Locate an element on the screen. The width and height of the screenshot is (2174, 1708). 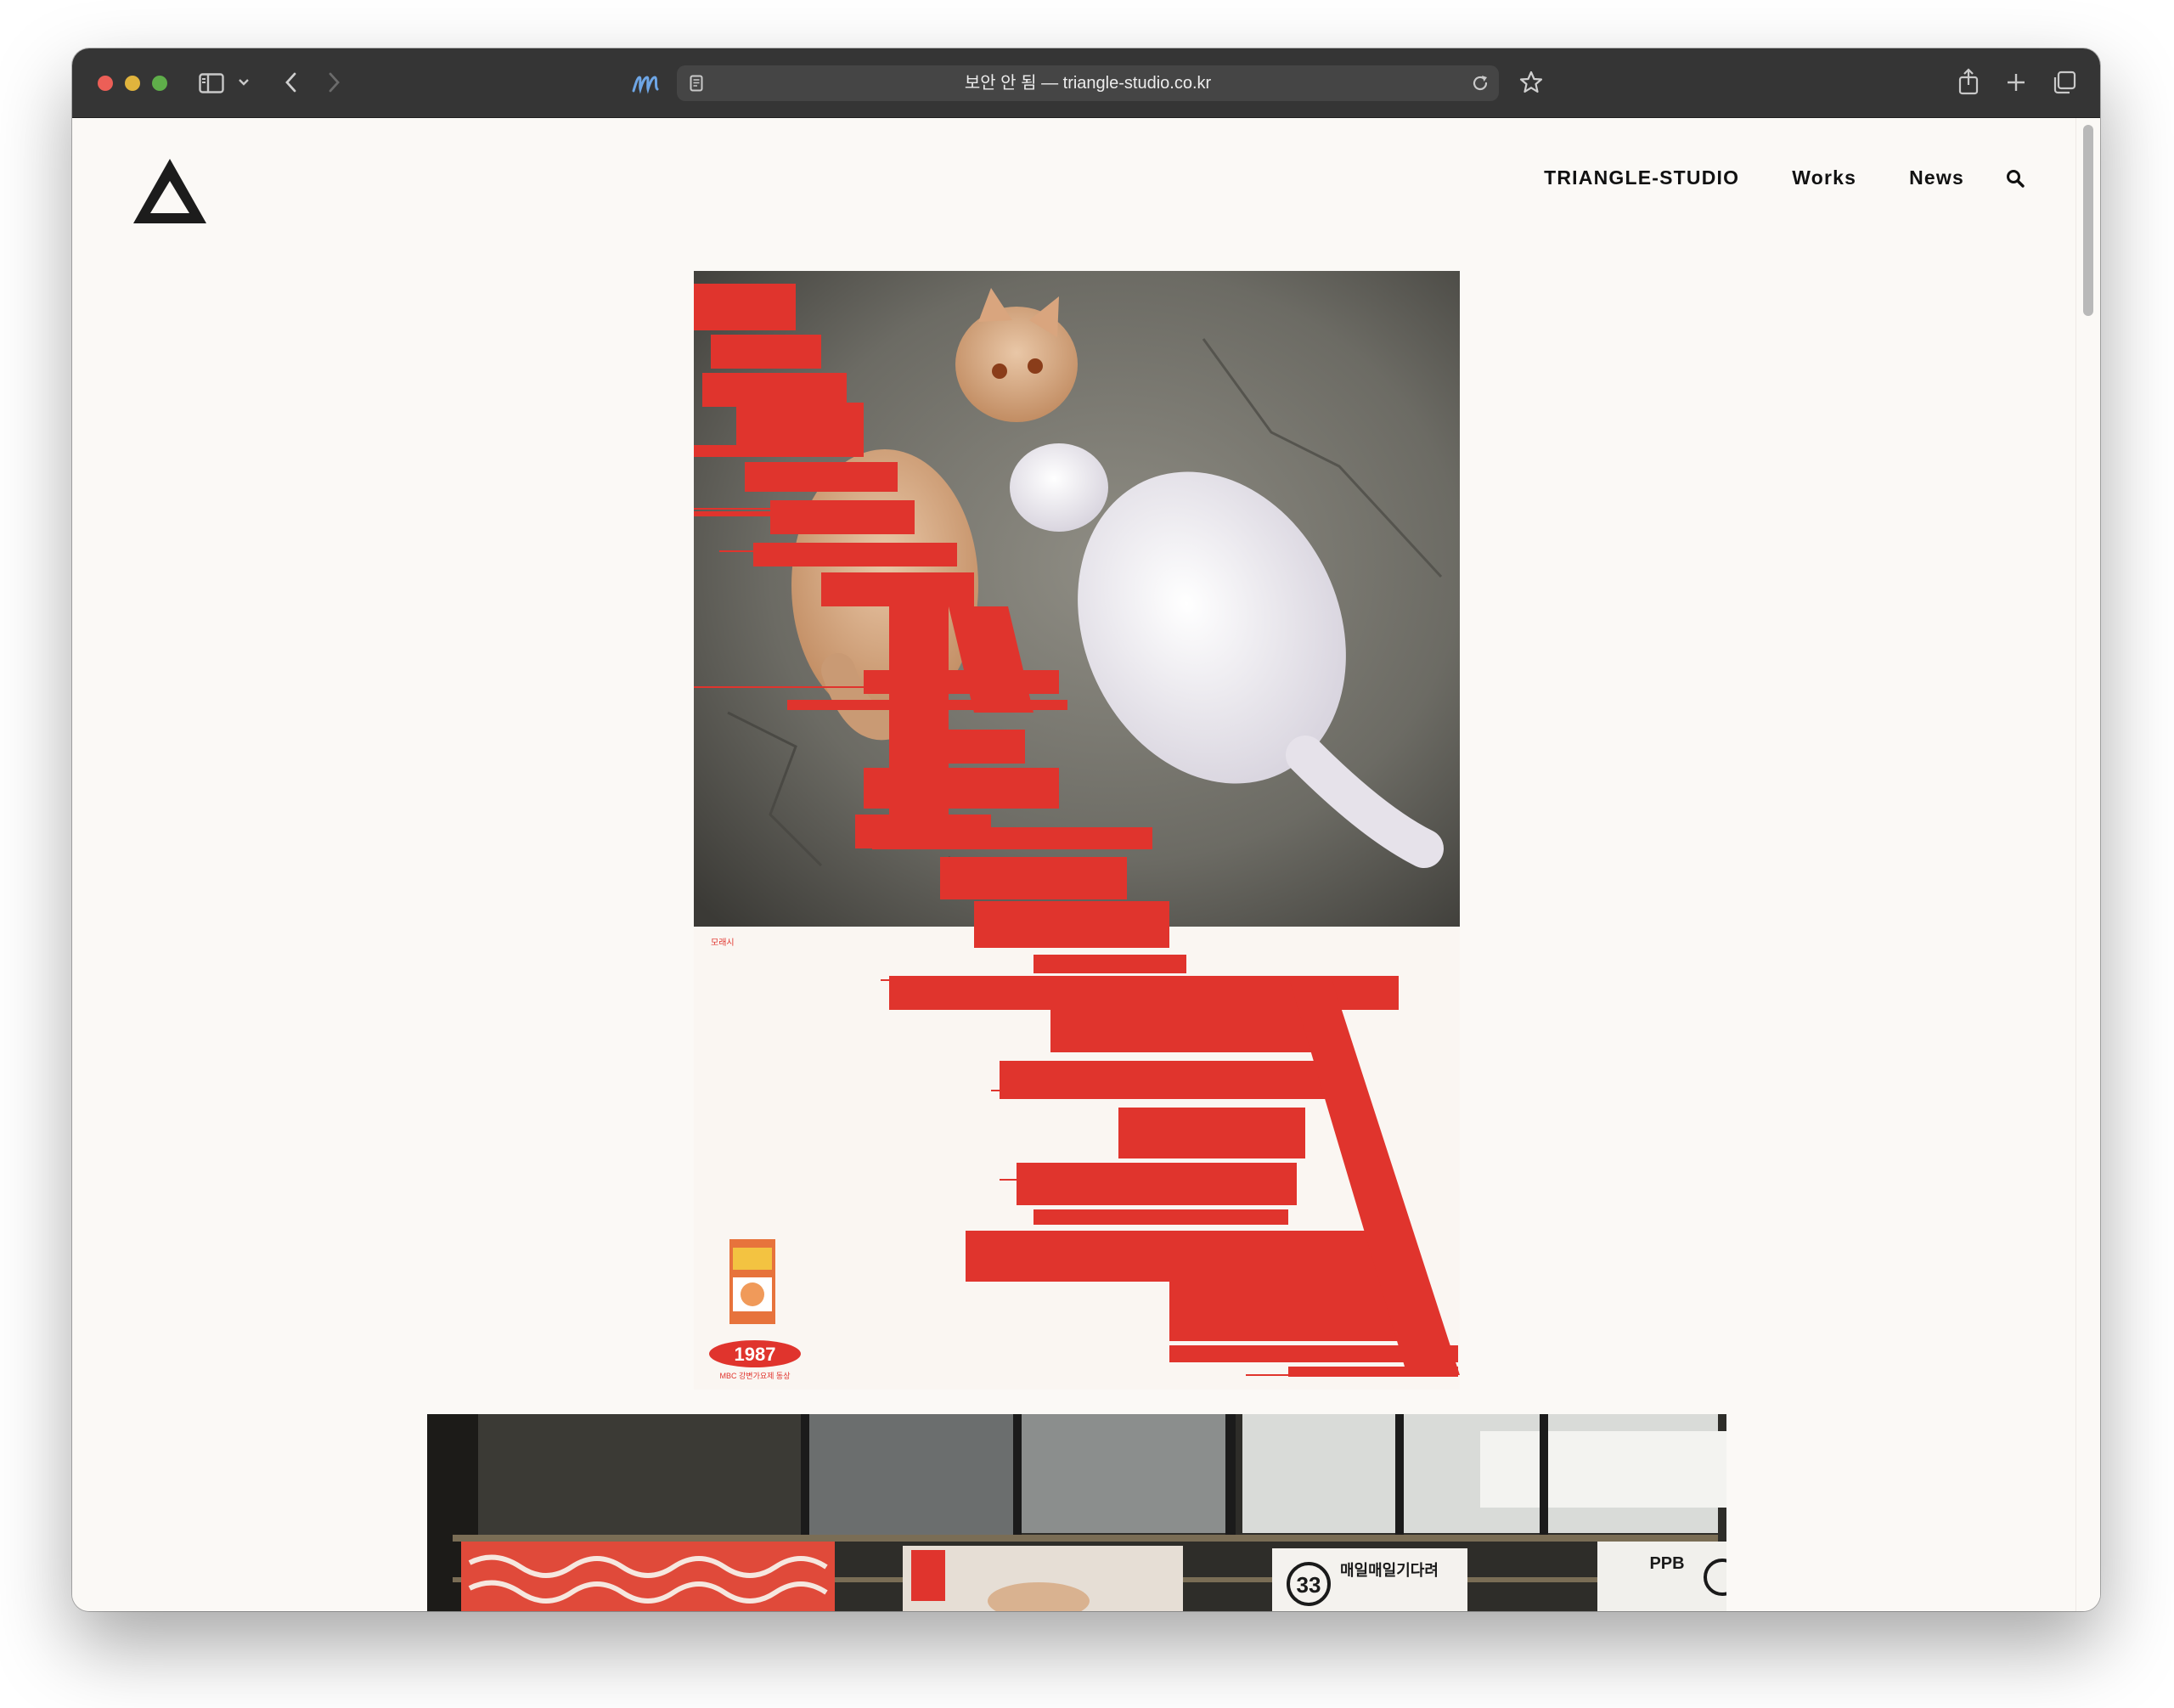
back-arrow-icon is located at coordinates (290, 82).